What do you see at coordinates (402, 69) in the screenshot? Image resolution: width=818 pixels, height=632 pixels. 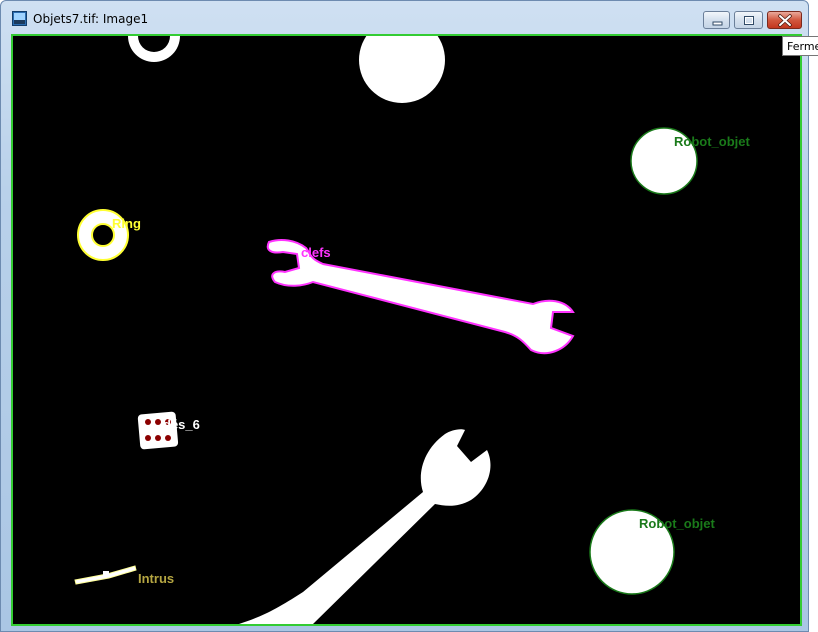 I see `circle-object-top` at bounding box center [402, 69].